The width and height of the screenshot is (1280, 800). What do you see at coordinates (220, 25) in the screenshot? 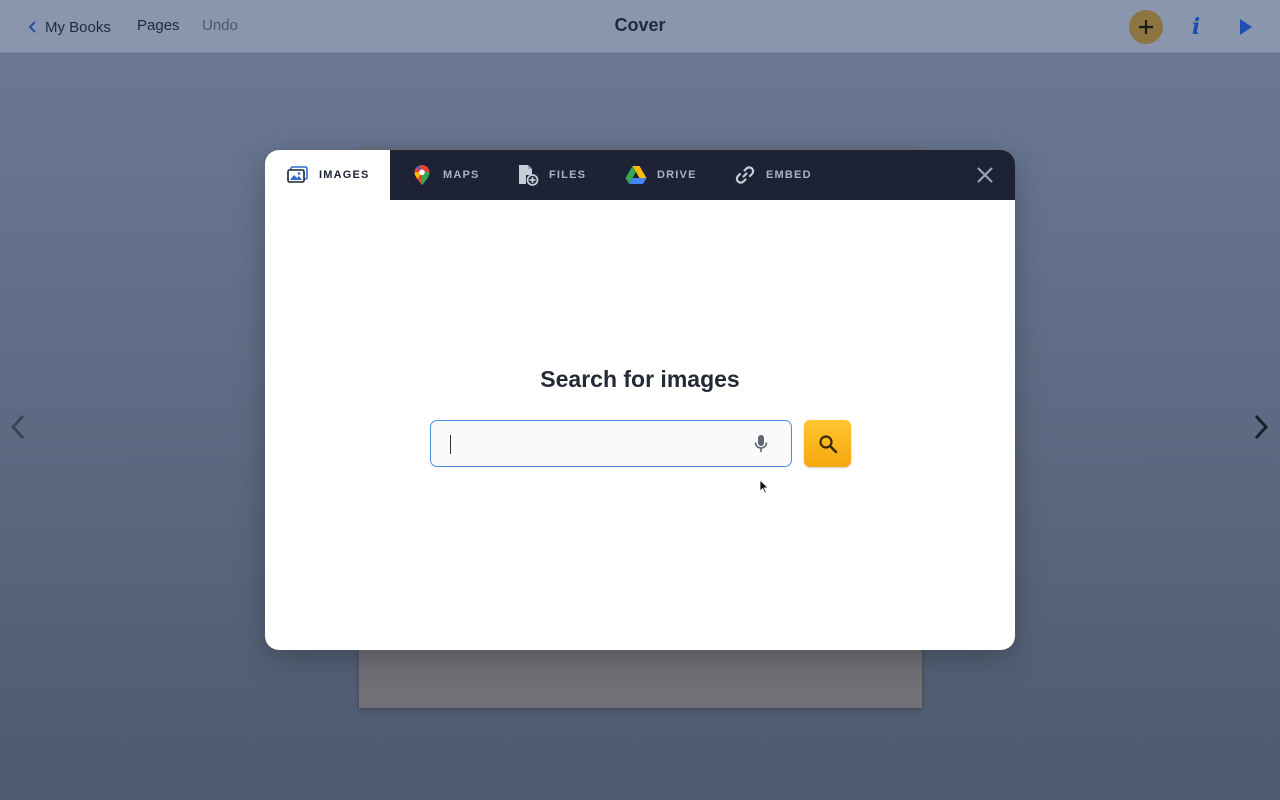
I see `undo-button: Undo` at bounding box center [220, 25].